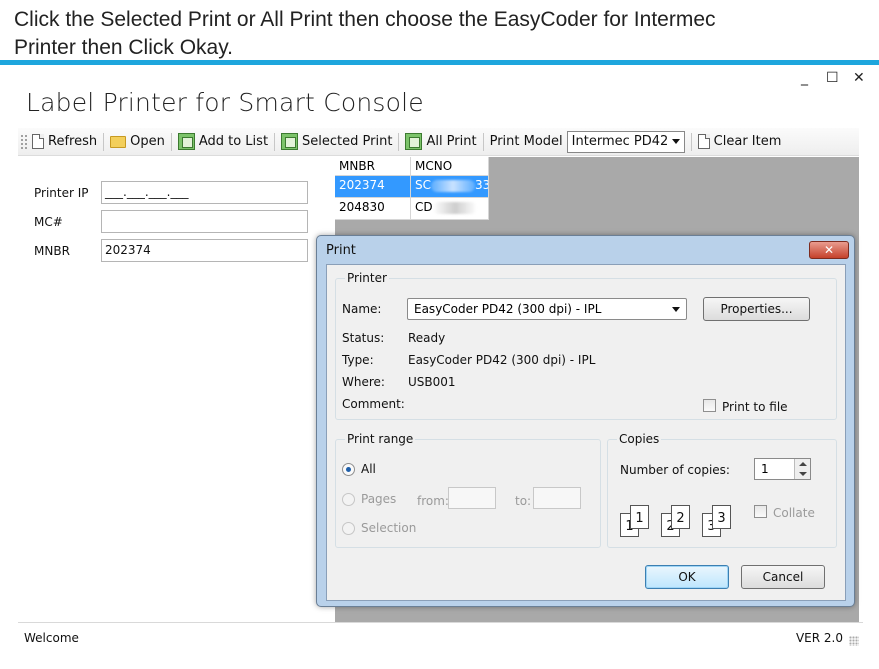 This screenshot has height=669, width=879. I want to click on mc-input, so click(204, 221).